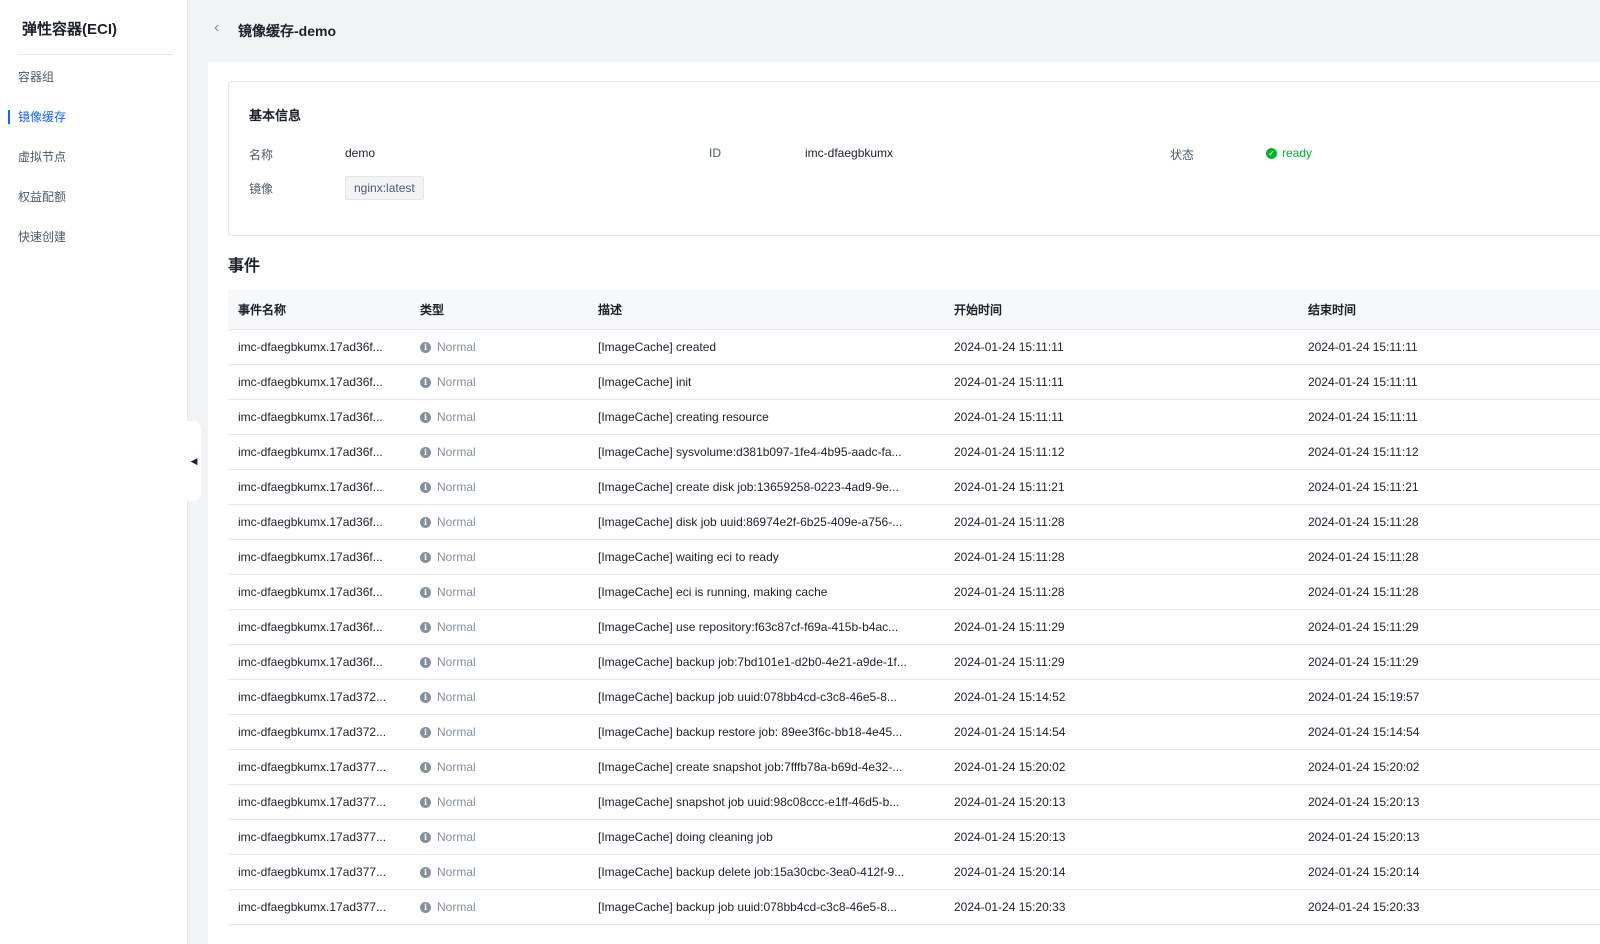 The height and width of the screenshot is (944, 1600). I want to click on events-title: 事件, so click(244, 266).